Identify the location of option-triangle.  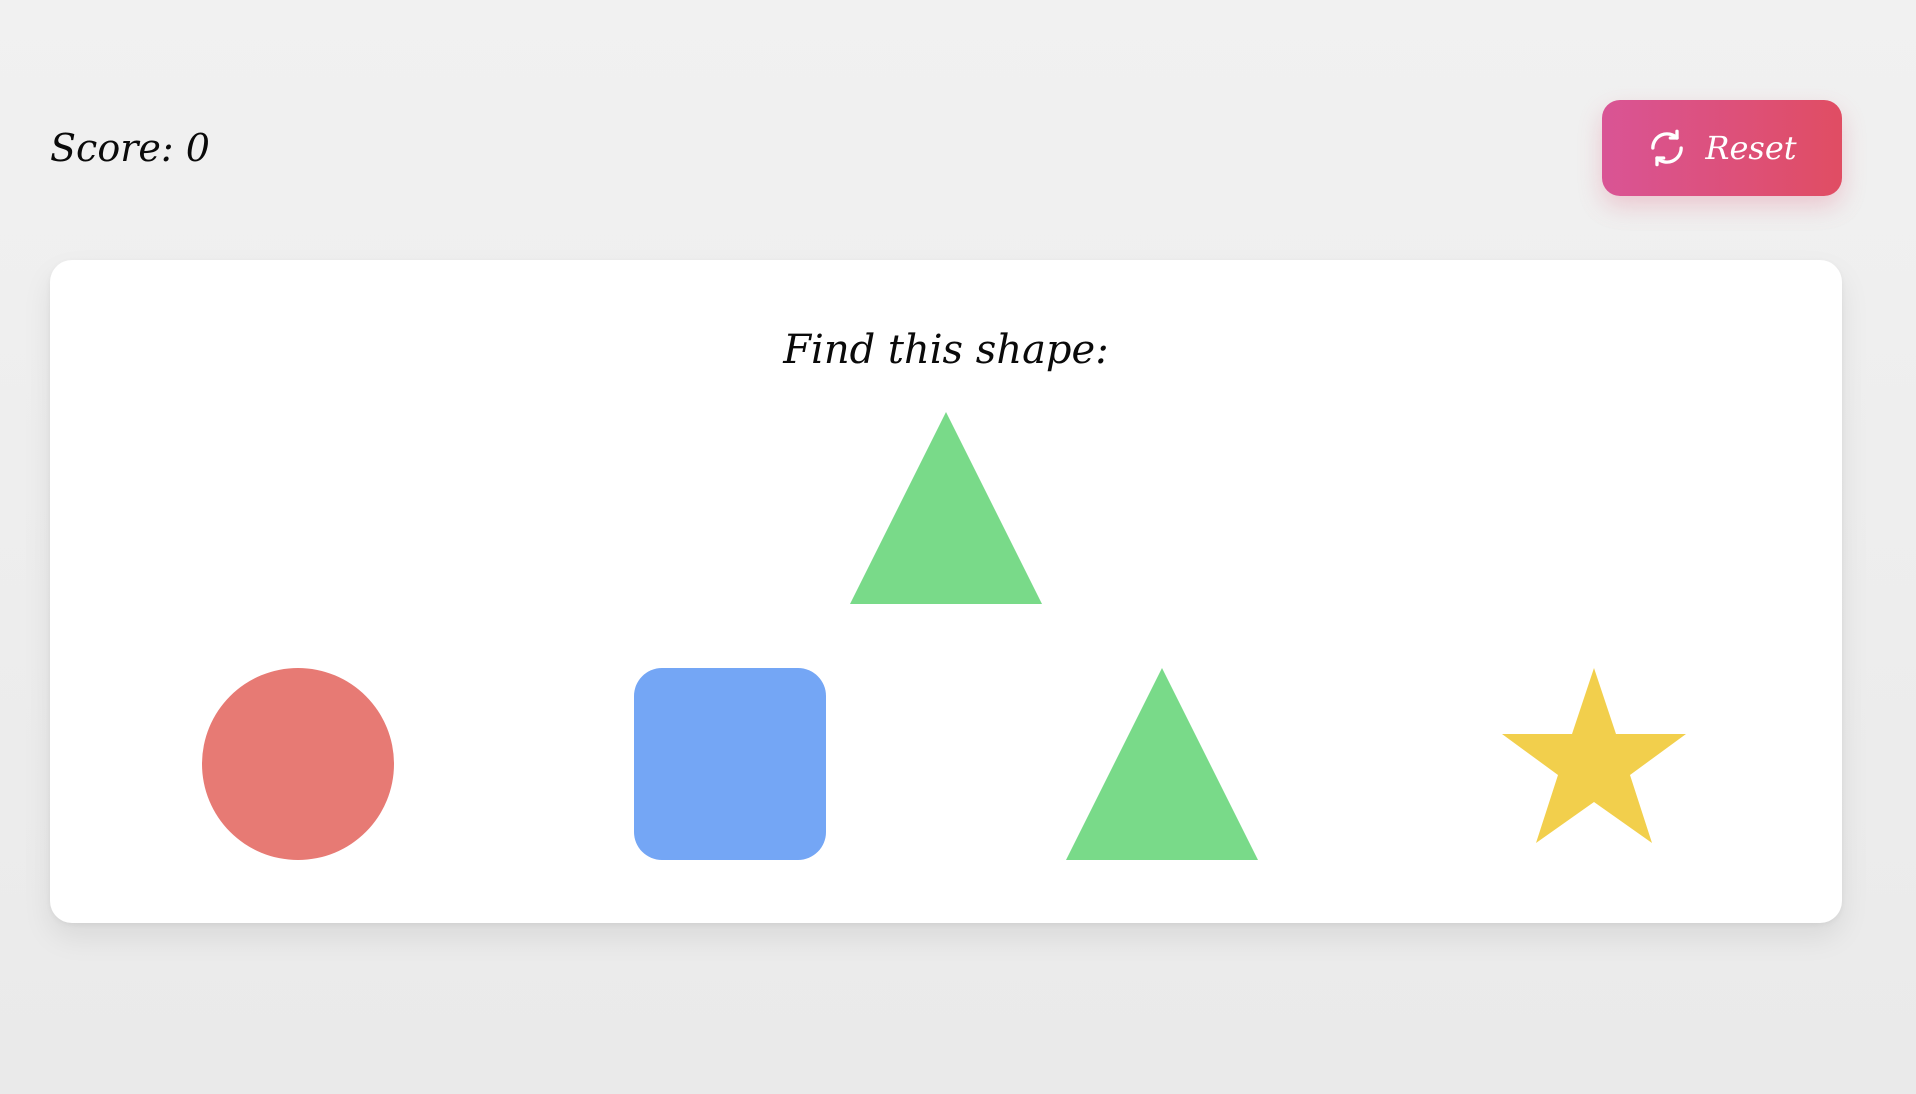
(1162, 764).